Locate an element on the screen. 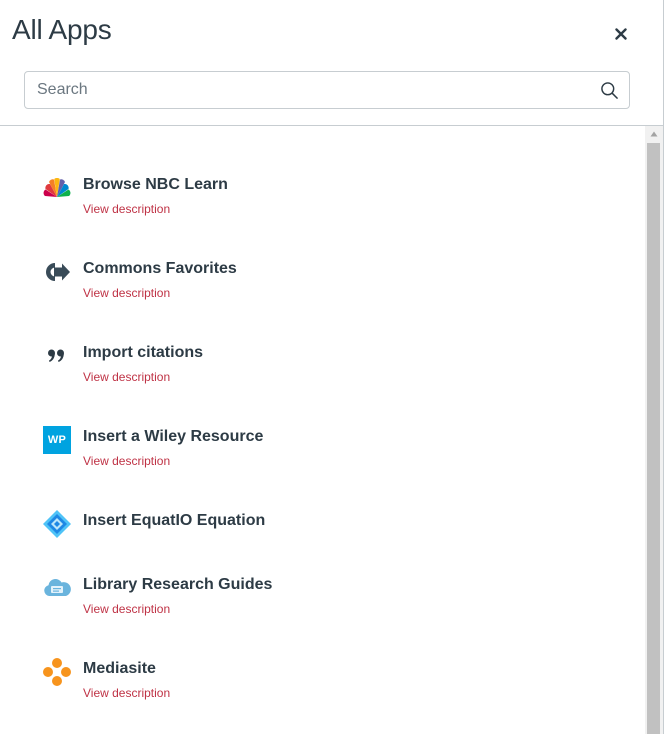 This screenshot has height=734, width=664. list-item: Mediasite View description is located at coordinates (322, 687).